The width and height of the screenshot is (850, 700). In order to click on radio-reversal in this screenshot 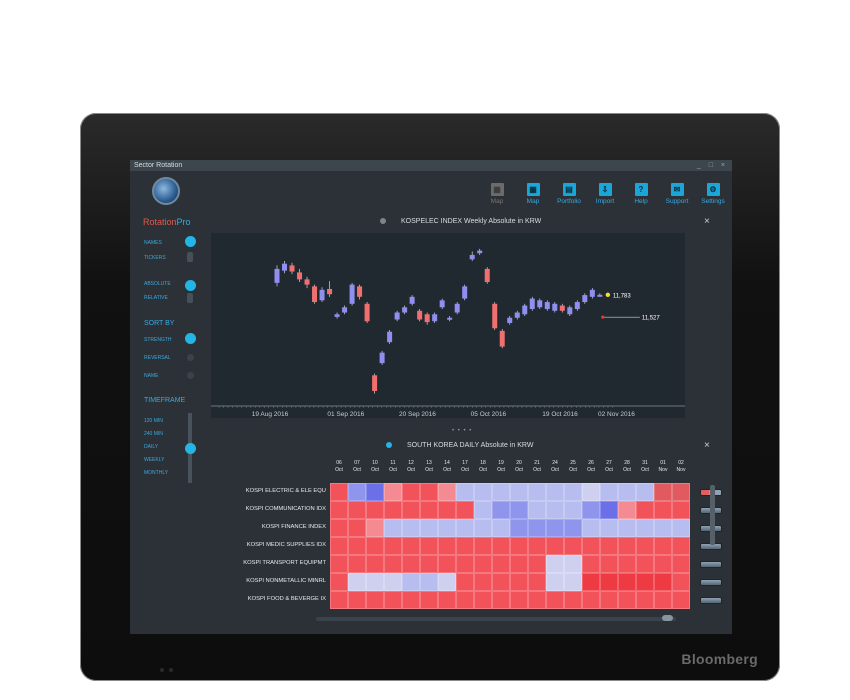, I will do `click(190, 357)`.